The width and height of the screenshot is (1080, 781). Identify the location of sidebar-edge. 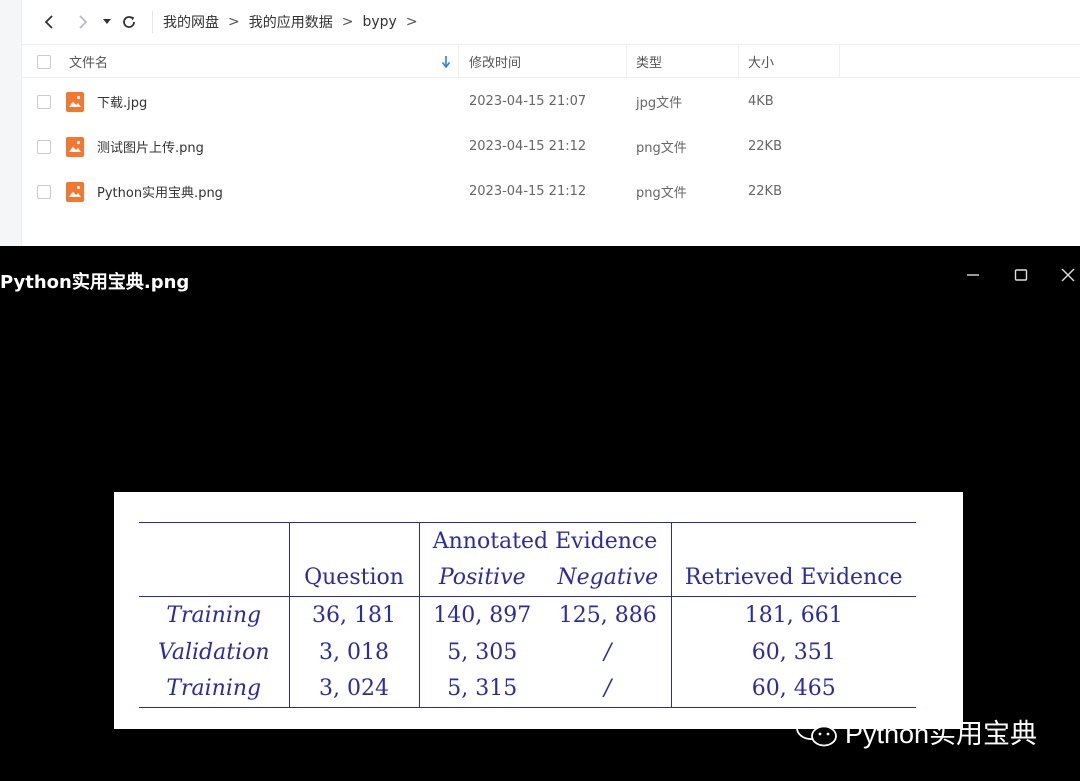
(11, 123).